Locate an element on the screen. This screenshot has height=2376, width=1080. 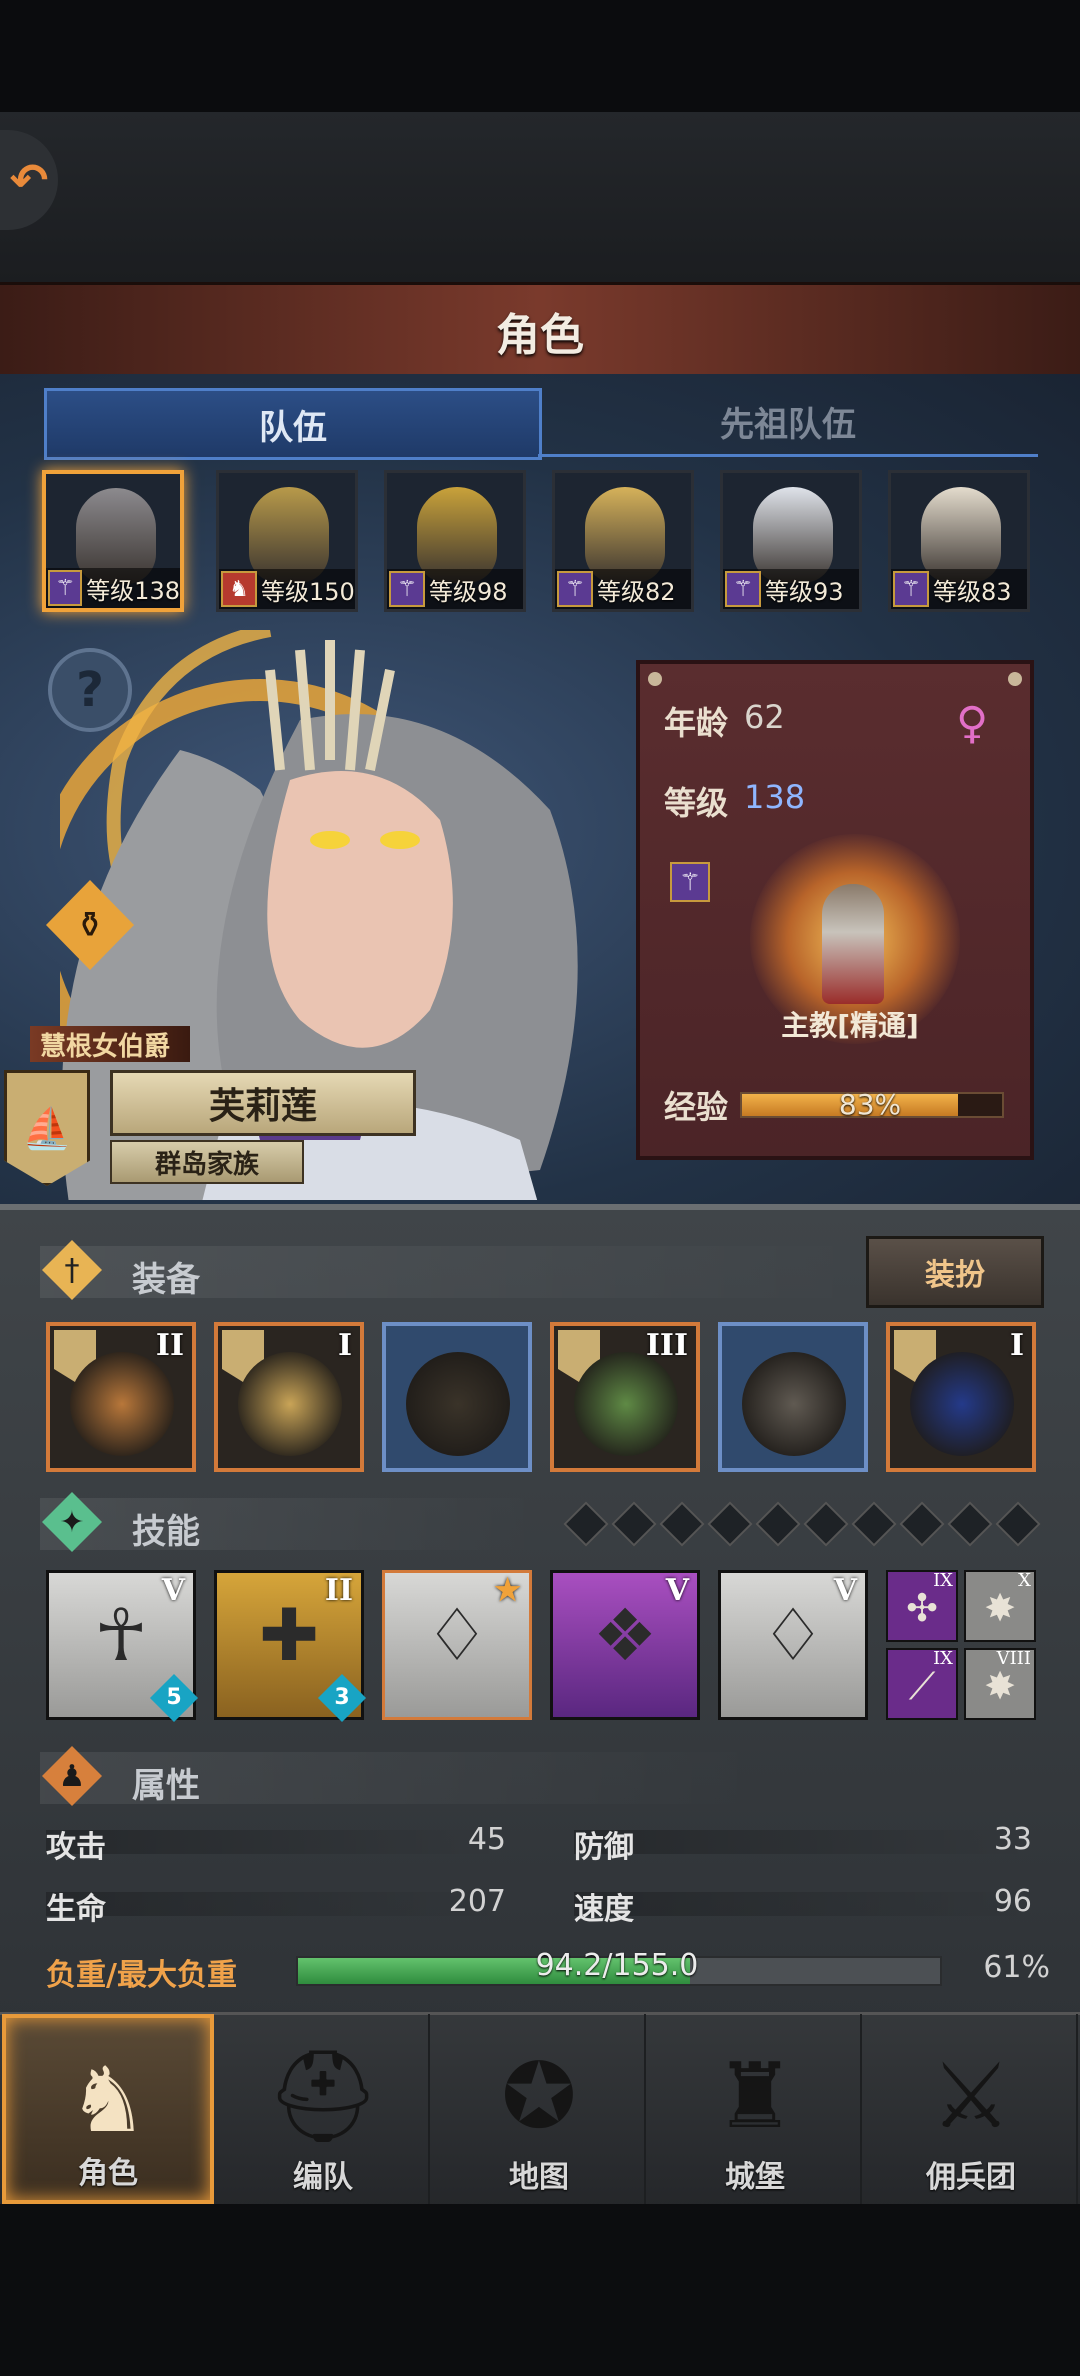
knight-icon: ♞ is located at coordinates (108, 2100).